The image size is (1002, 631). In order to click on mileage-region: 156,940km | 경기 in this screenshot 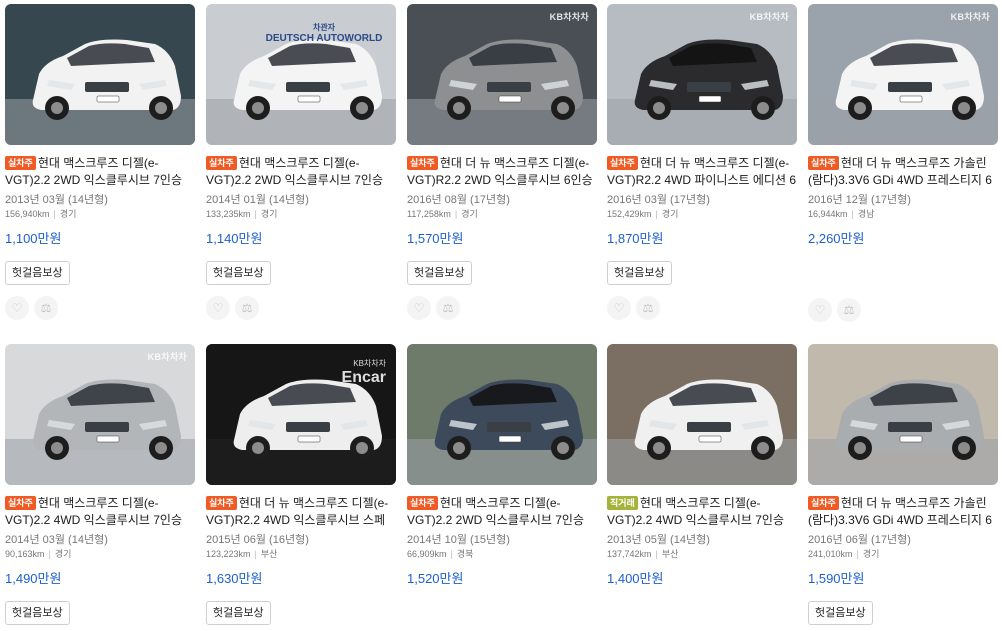, I will do `click(100, 214)`.